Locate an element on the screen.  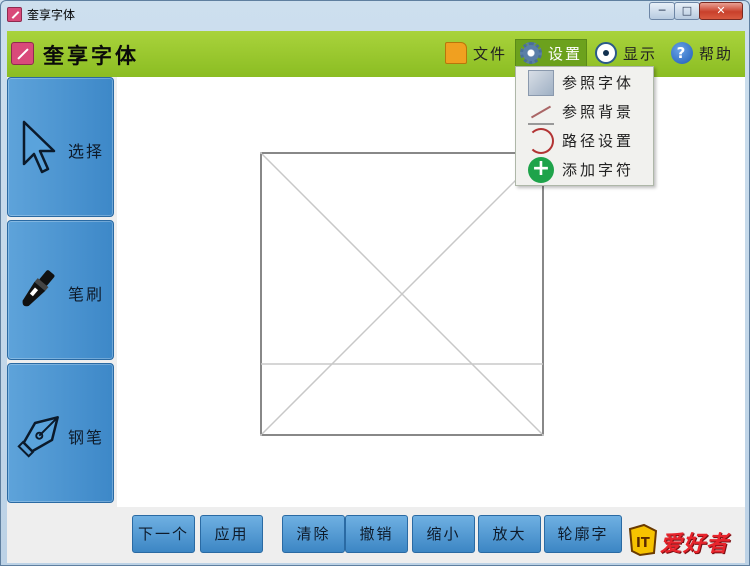
menu-settings: 设置 is located at coordinates (551, 53).